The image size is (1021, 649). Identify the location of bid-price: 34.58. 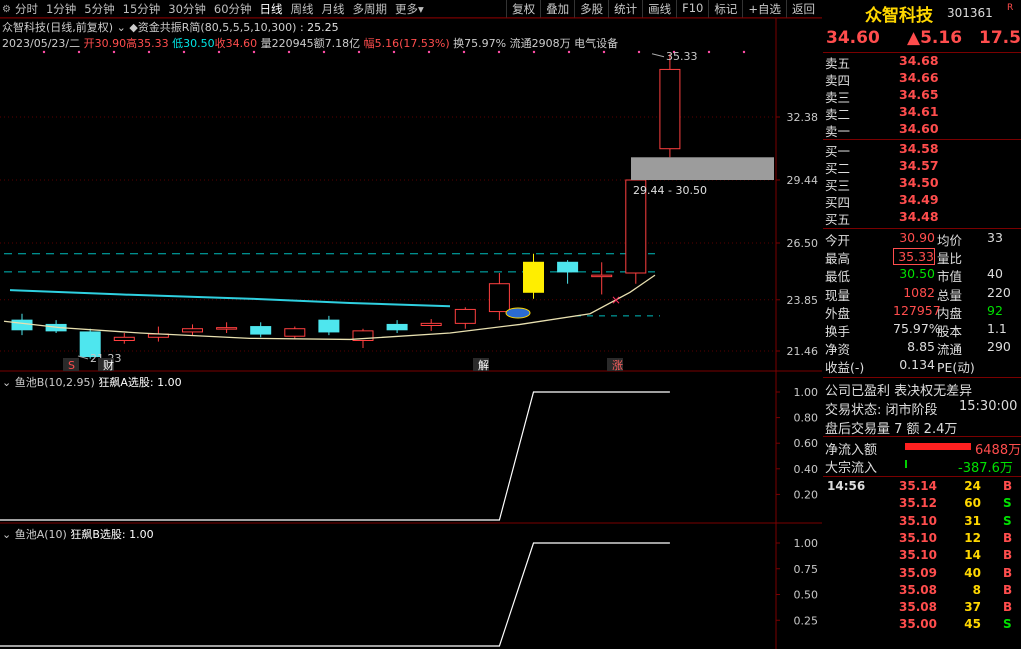
(919, 148).